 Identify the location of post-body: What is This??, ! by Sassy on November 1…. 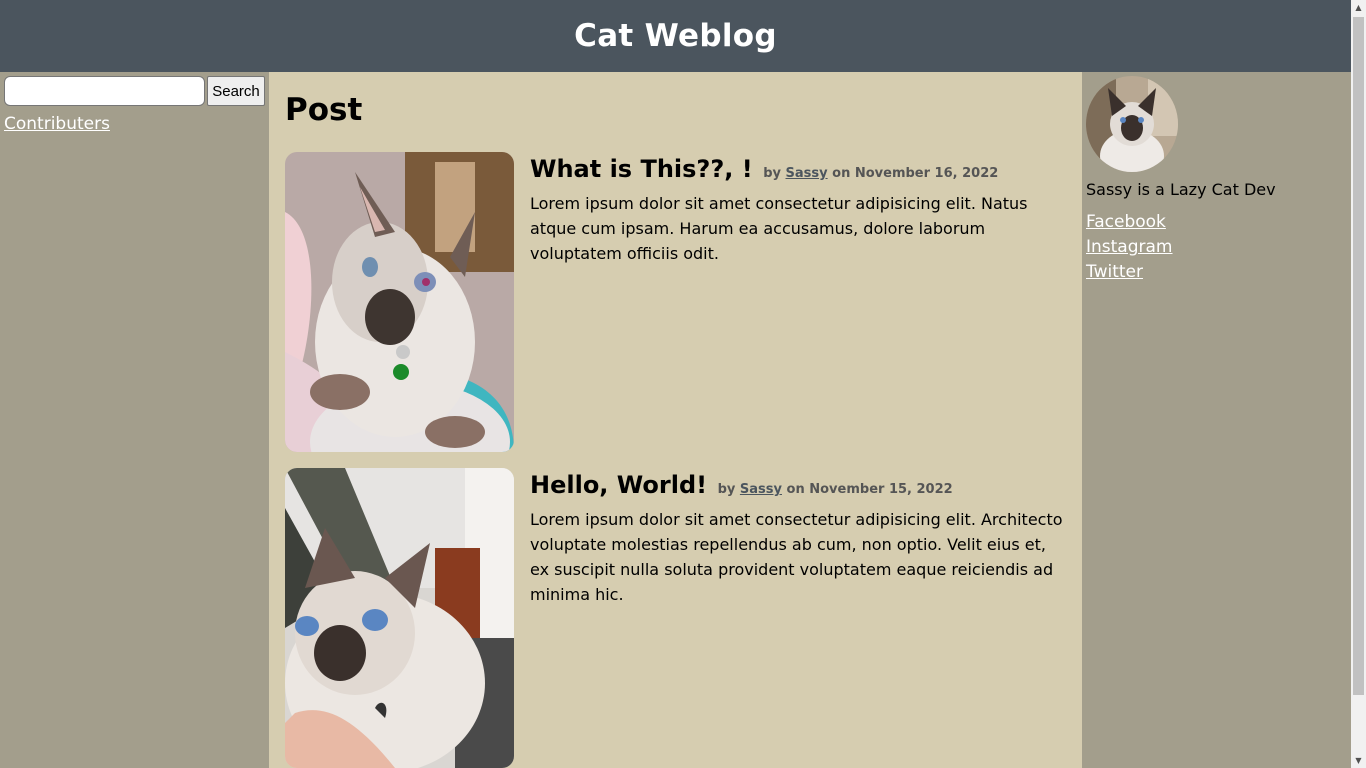
(800, 209).